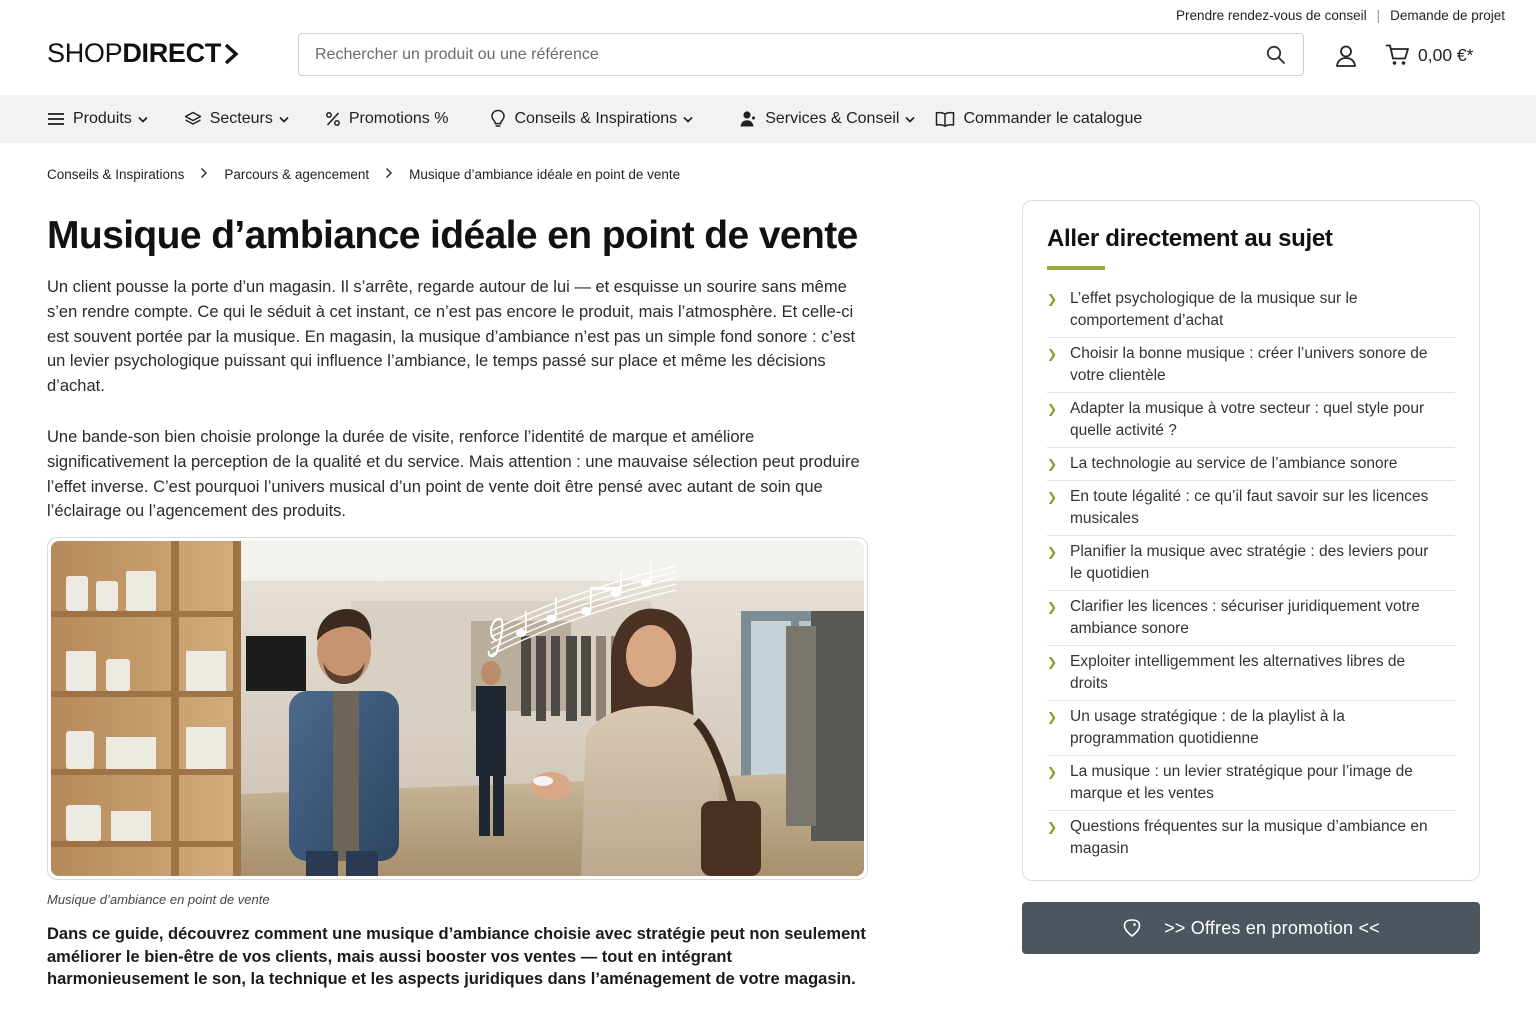 The image size is (1536, 1024). What do you see at coordinates (85, 53) in the screenshot?
I see `logo-text-light: SHOP` at bounding box center [85, 53].